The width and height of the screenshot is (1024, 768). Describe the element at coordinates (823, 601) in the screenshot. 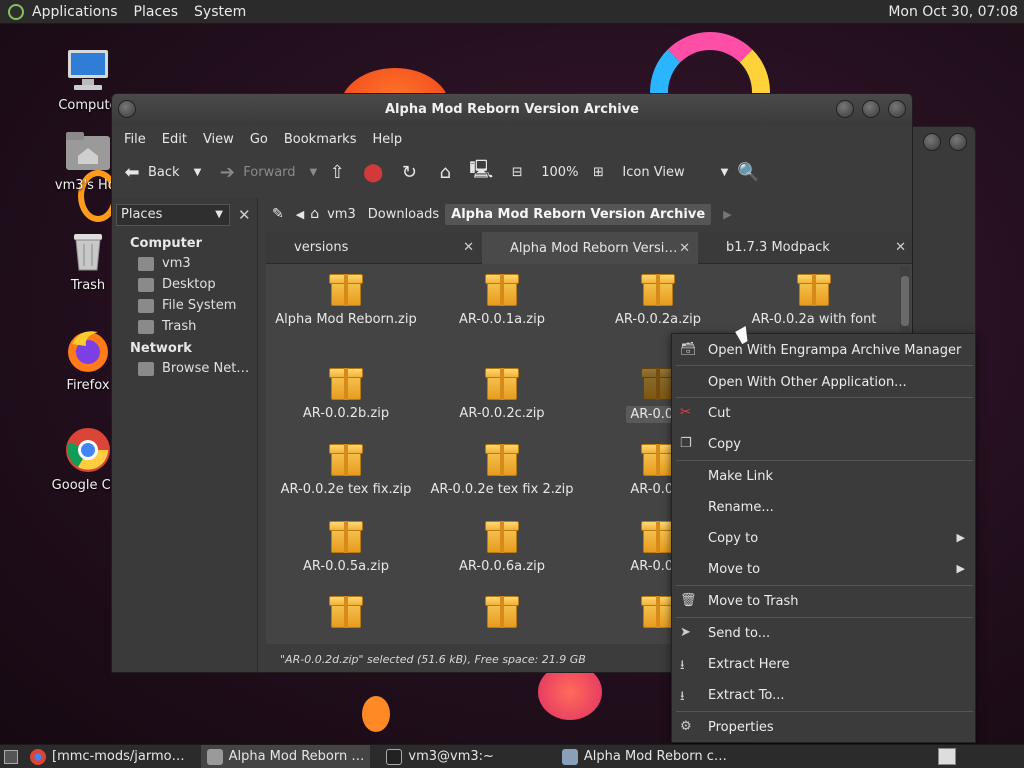

I see `context-menu-item: 🗑 Move to Trash` at that location.